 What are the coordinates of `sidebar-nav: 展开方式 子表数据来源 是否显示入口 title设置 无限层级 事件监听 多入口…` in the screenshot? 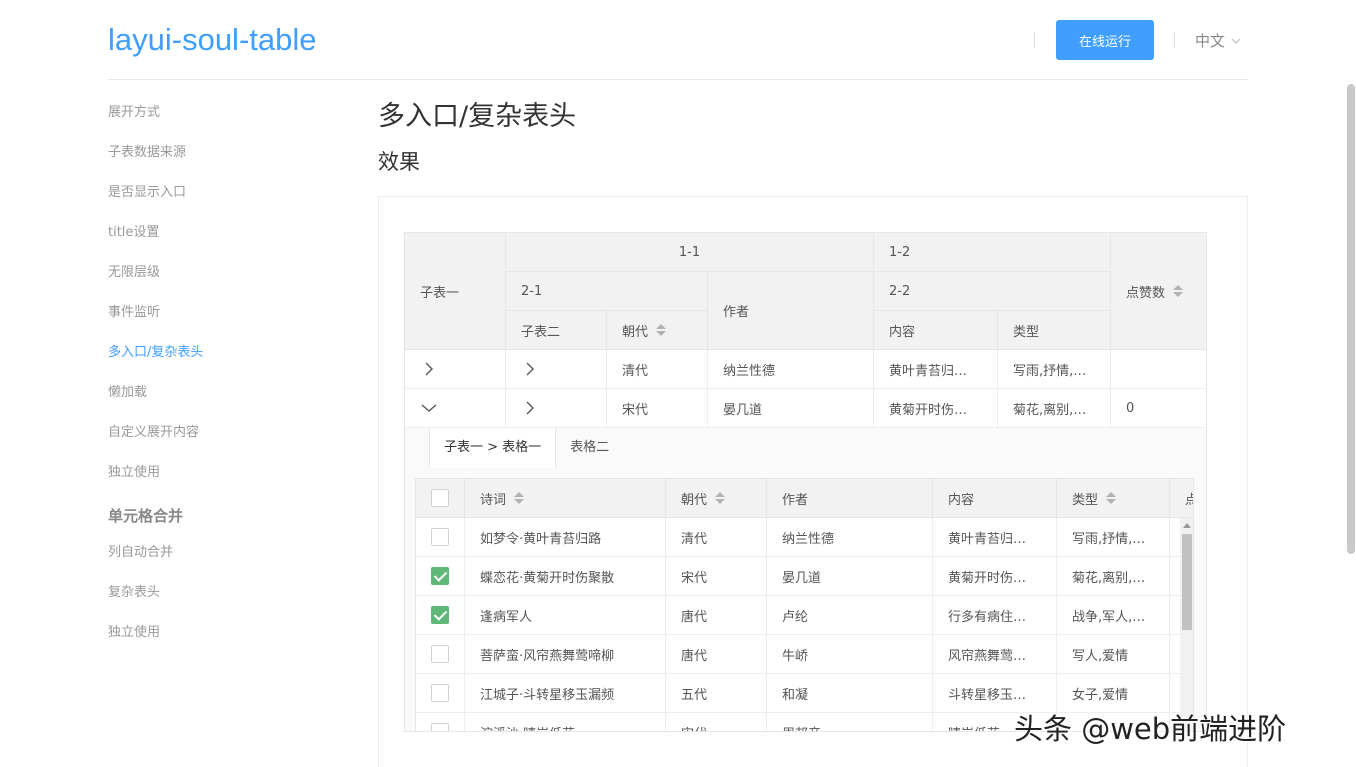 It's located at (218, 370).